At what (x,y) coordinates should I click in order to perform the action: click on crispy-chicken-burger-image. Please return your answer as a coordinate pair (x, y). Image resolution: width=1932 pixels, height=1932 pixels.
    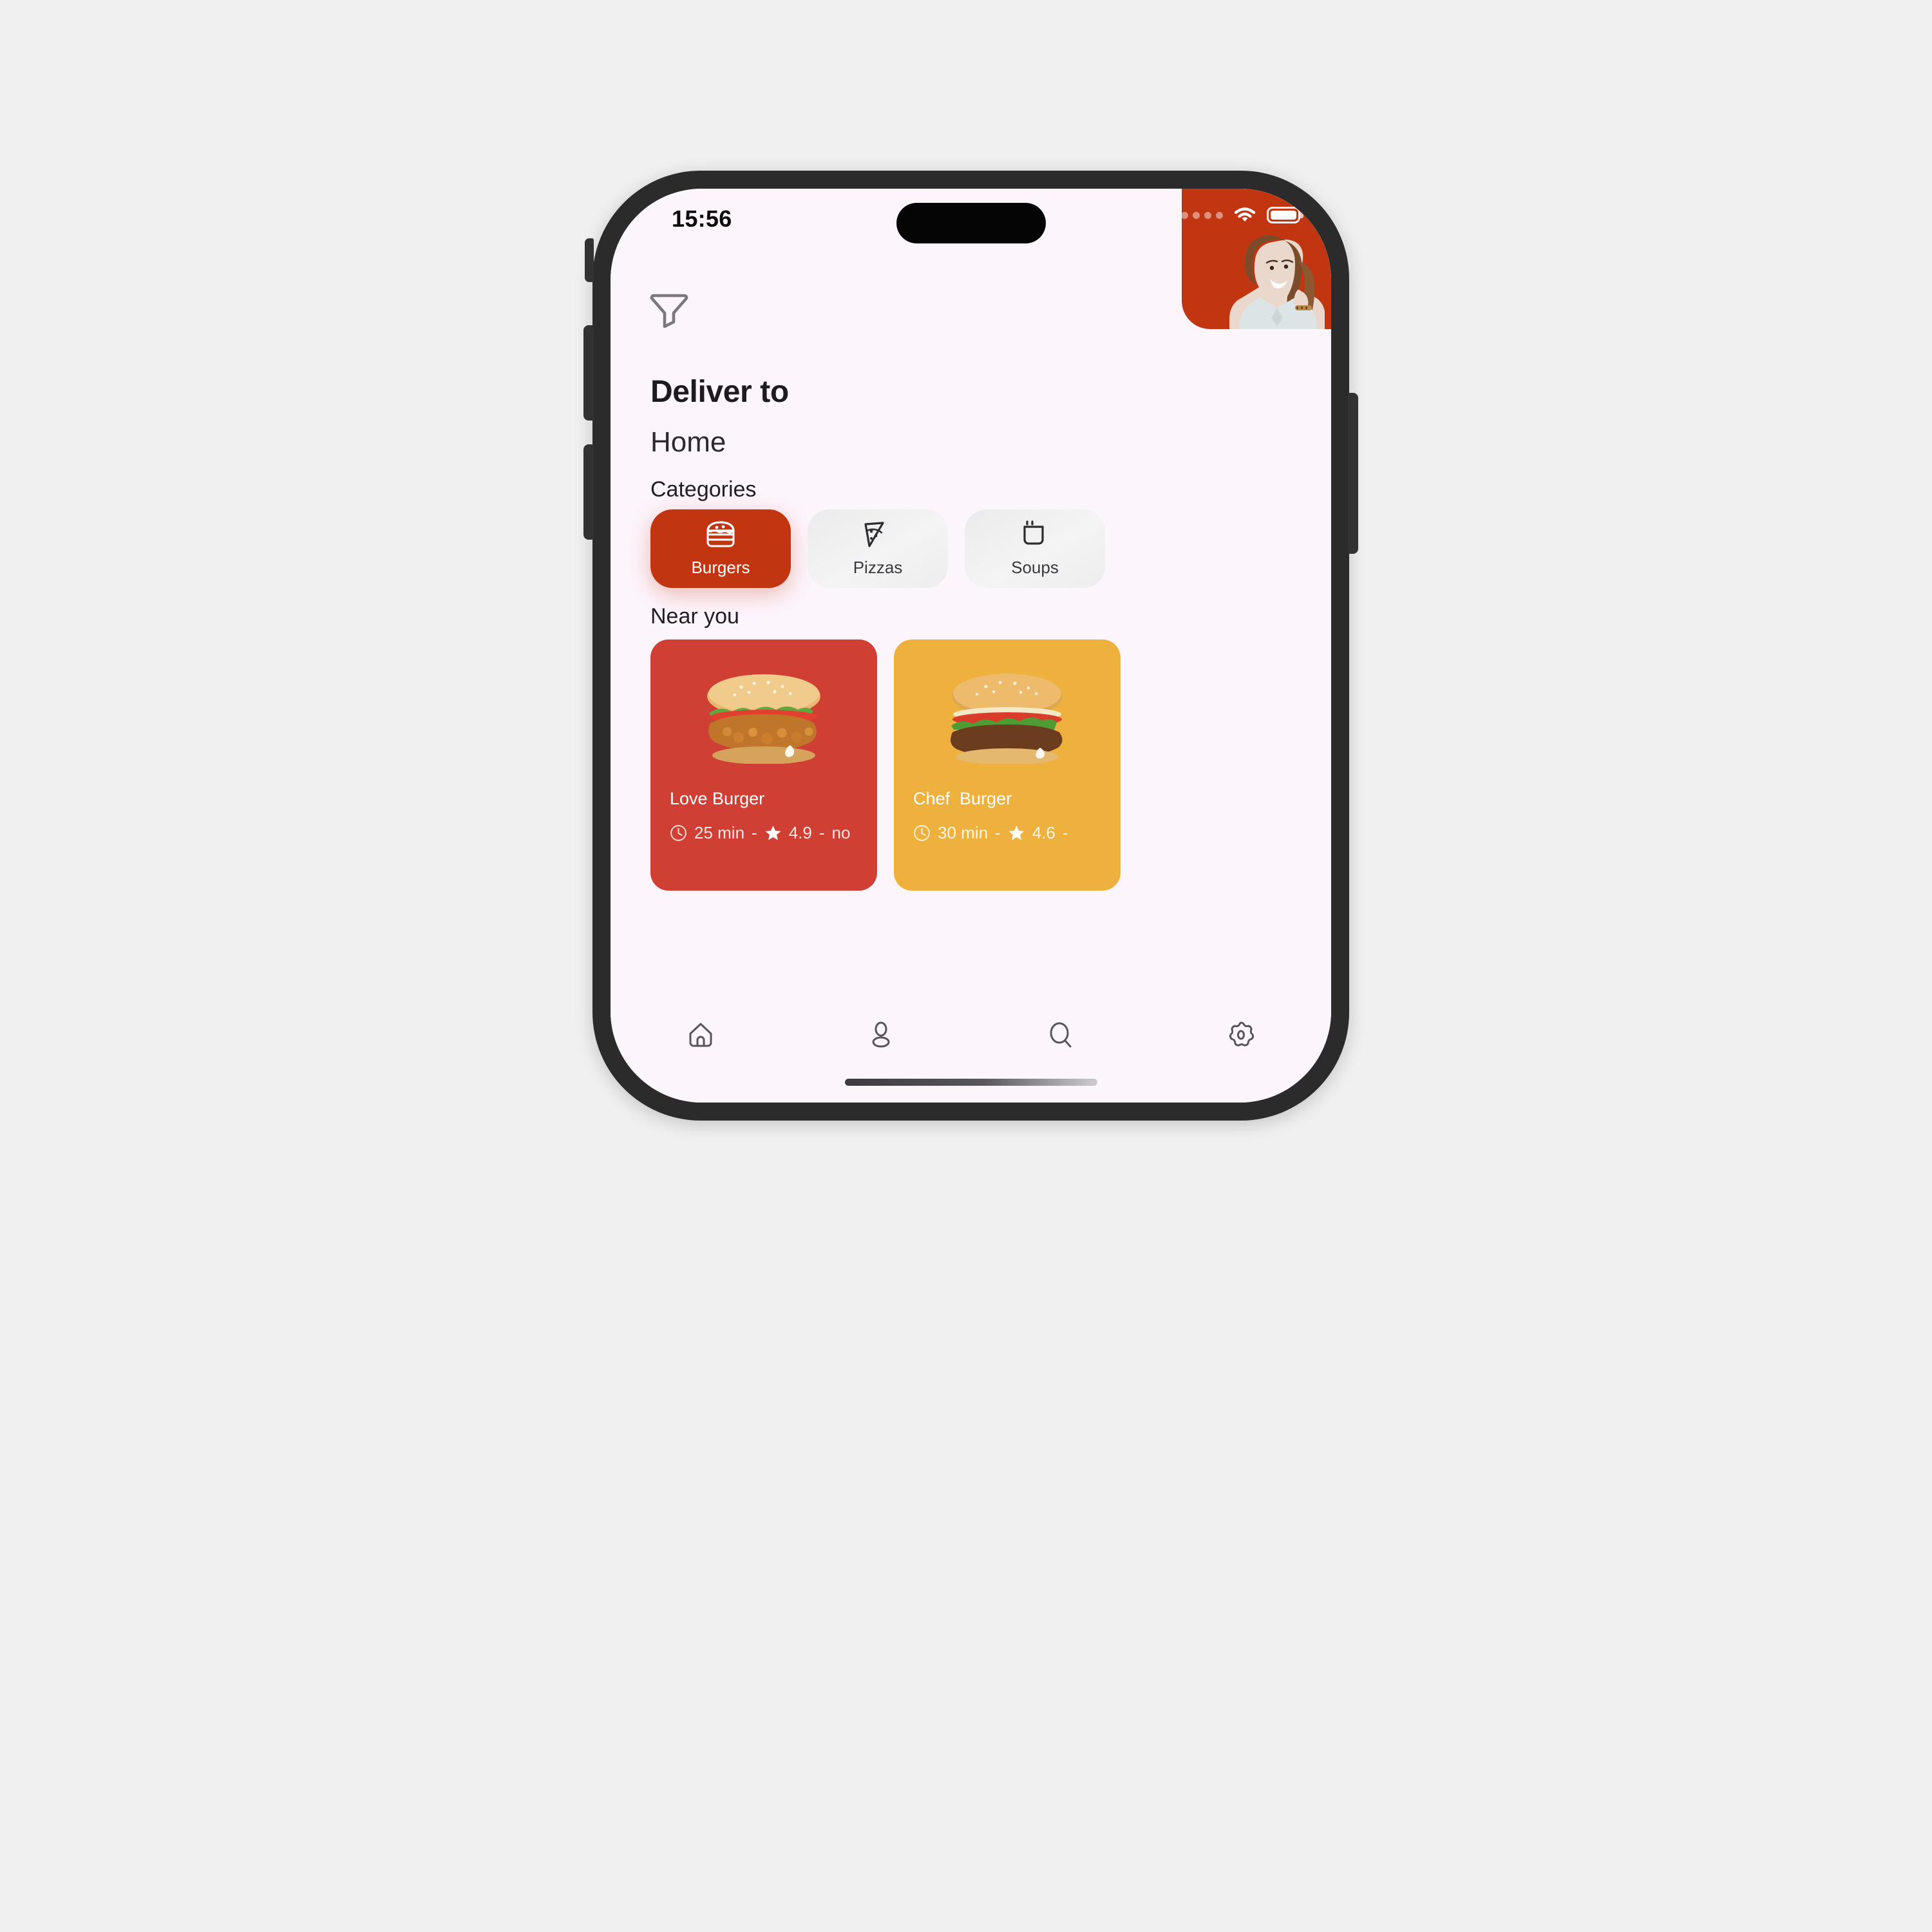
    Looking at the image, I should click on (763, 719).